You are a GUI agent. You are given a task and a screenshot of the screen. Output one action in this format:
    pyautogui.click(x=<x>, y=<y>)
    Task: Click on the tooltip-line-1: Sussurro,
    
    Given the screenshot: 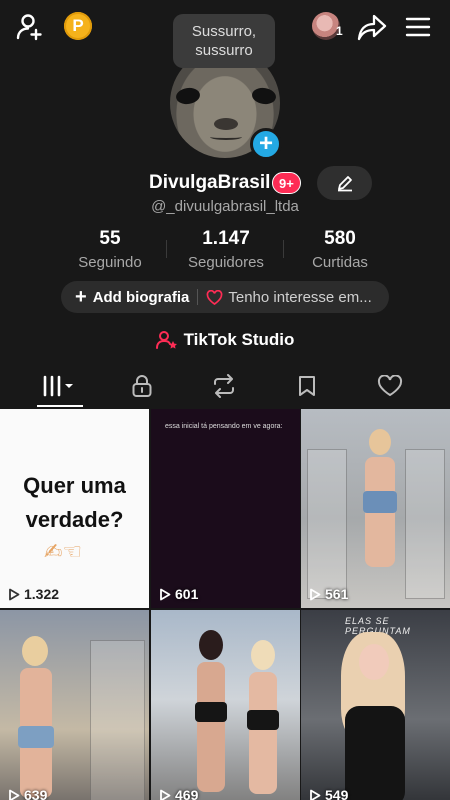 What is the action you would take?
    pyautogui.click(x=224, y=31)
    